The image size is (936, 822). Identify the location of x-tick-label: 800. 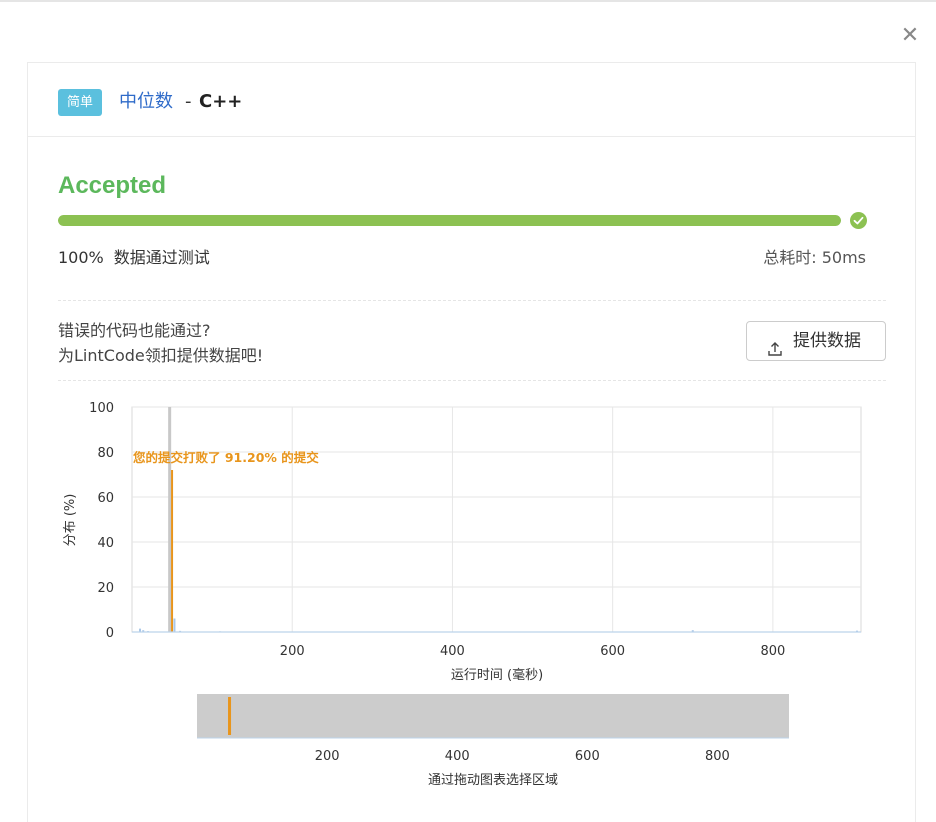
(772, 651).